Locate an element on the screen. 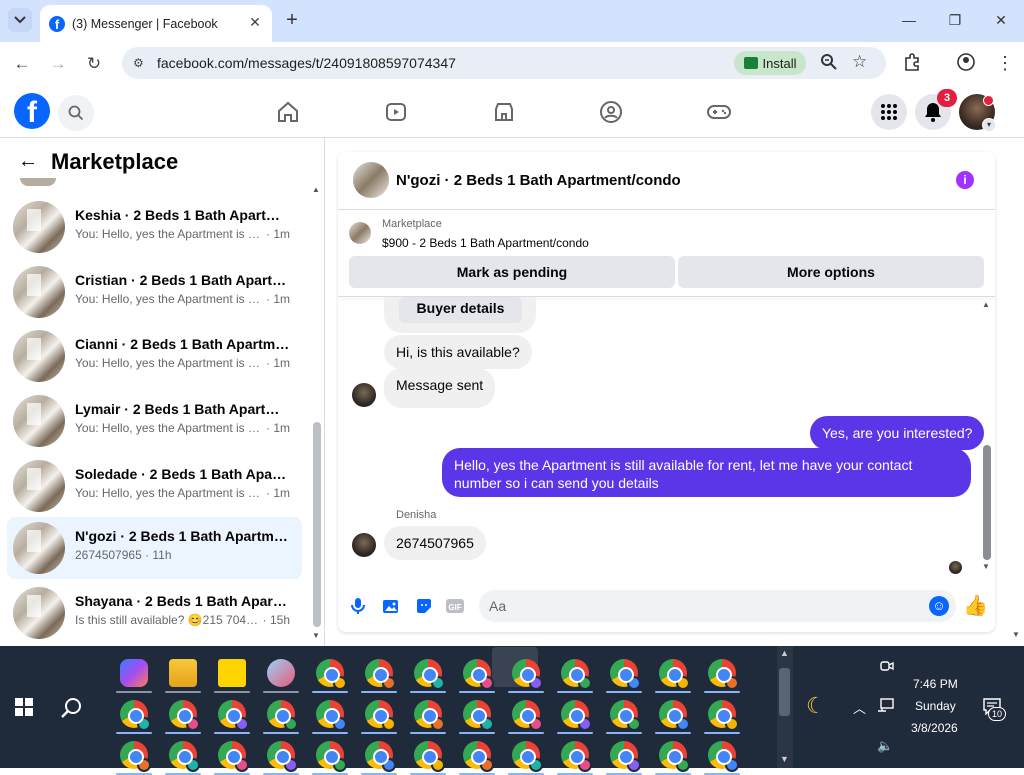  buyer-details-button: Buyer details is located at coordinates (460, 310).